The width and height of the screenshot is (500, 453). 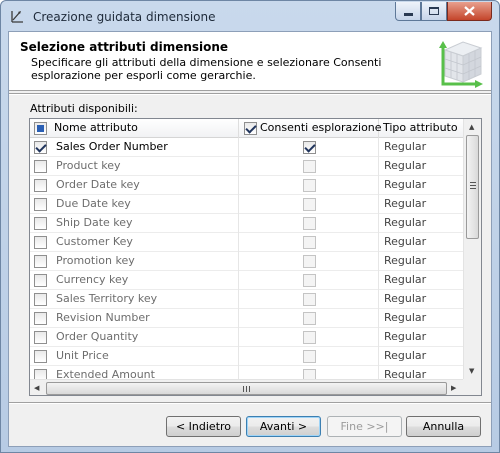 What do you see at coordinates (472, 387) in the screenshot?
I see `scroll-corner` at bounding box center [472, 387].